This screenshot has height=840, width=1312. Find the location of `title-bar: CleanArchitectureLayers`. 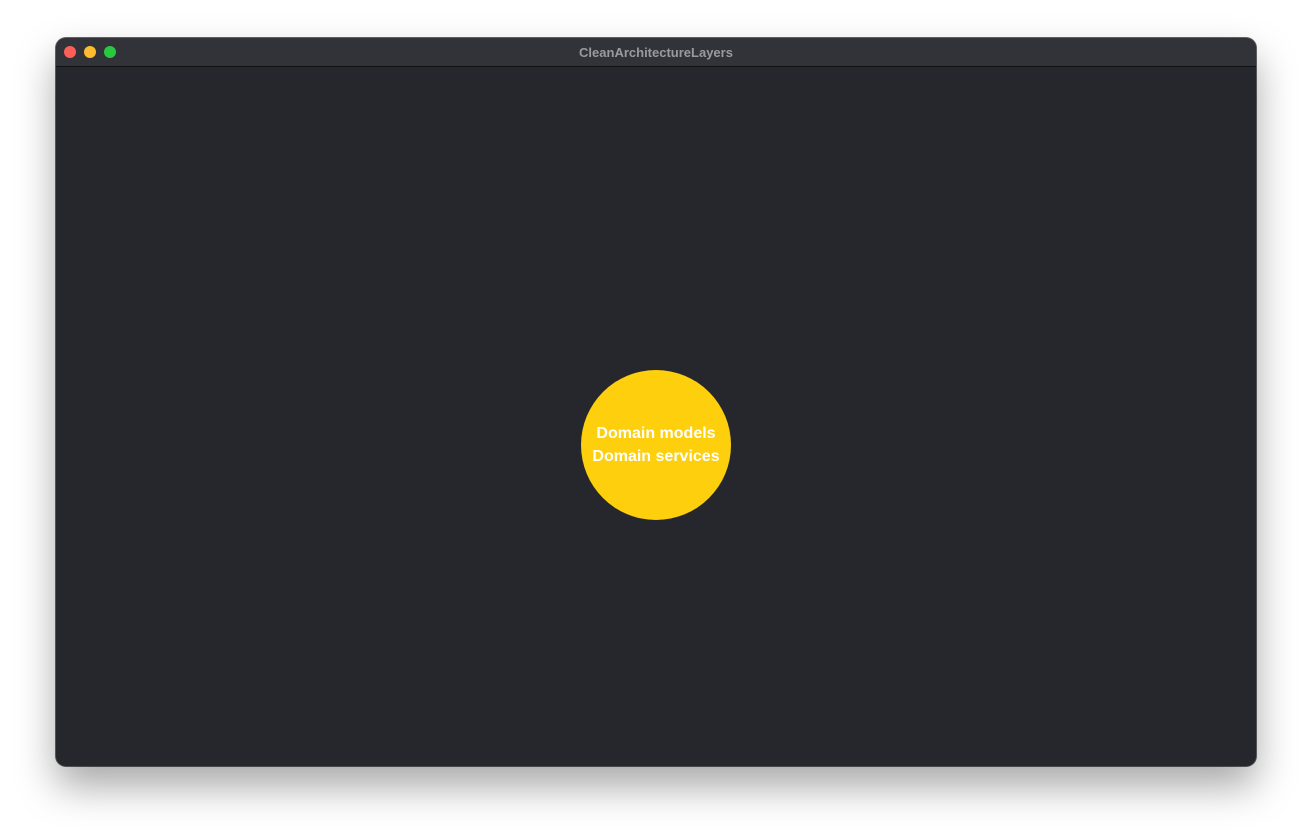

title-bar: CleanArchitectureLayers is located at coordinates (656, 52).